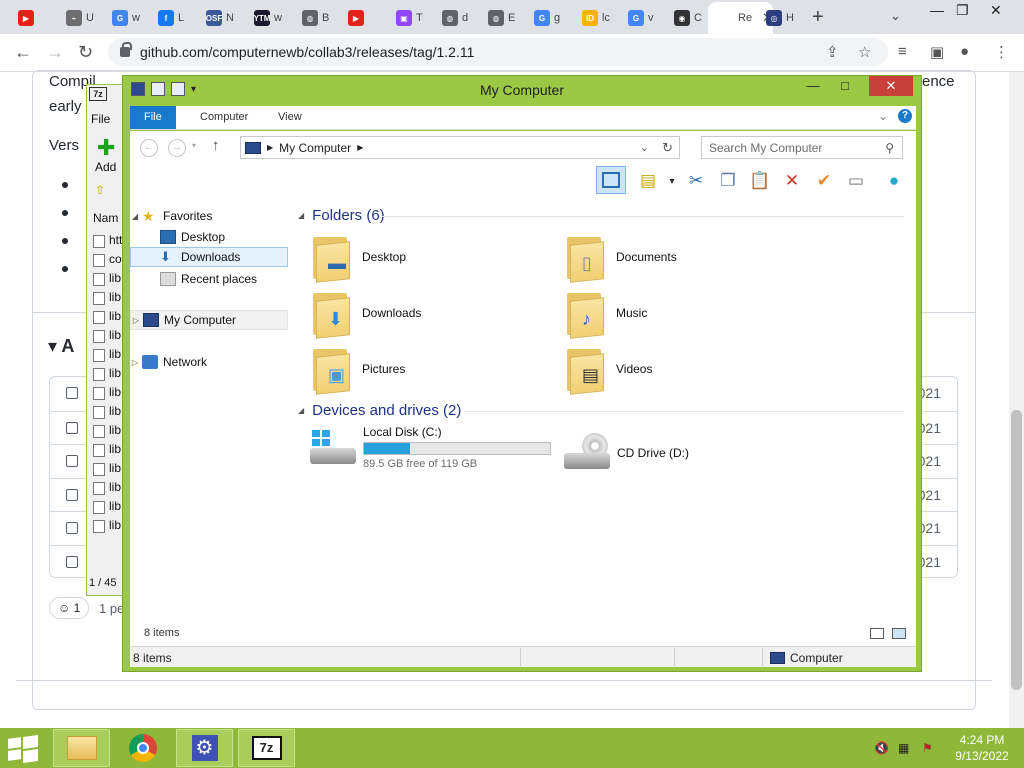 The height and width of the screenshot is (768, 1024). Describe the element at coordinates (542, 18) in the screenshot. I see `browser-tab: Gg` at that location.